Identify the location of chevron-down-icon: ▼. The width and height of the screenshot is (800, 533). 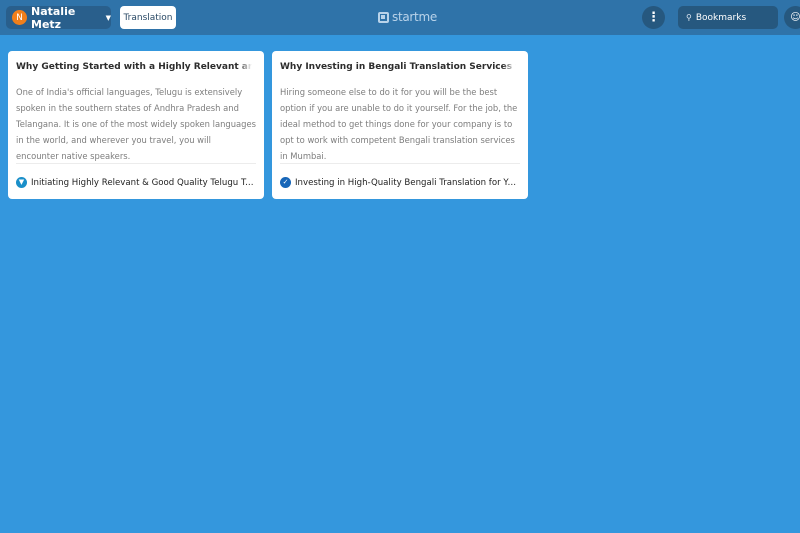
(108, 18).